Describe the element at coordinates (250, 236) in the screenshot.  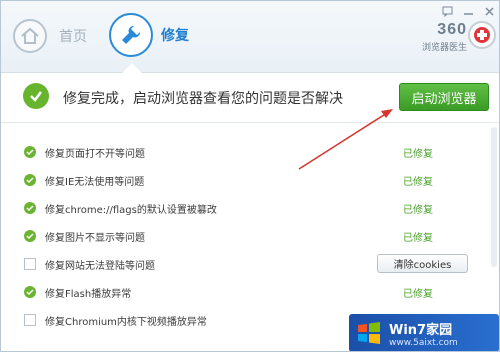
I see `list-item: 修复图片不显示等问题 已修复` at that location.